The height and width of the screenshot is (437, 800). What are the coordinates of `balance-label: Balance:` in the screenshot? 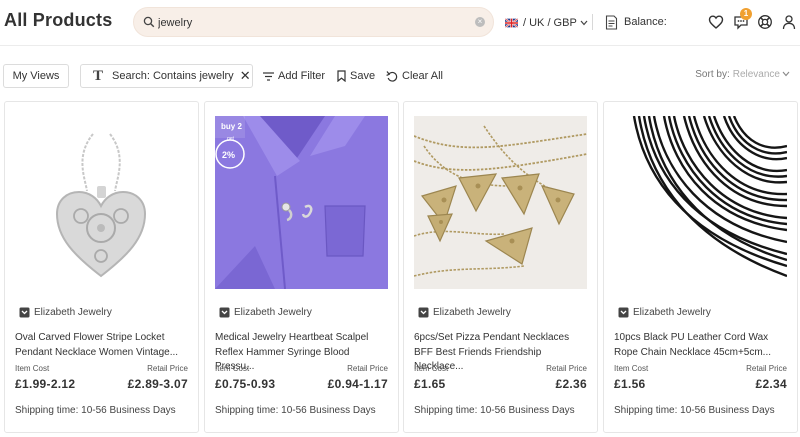 It's located at (645, 22).